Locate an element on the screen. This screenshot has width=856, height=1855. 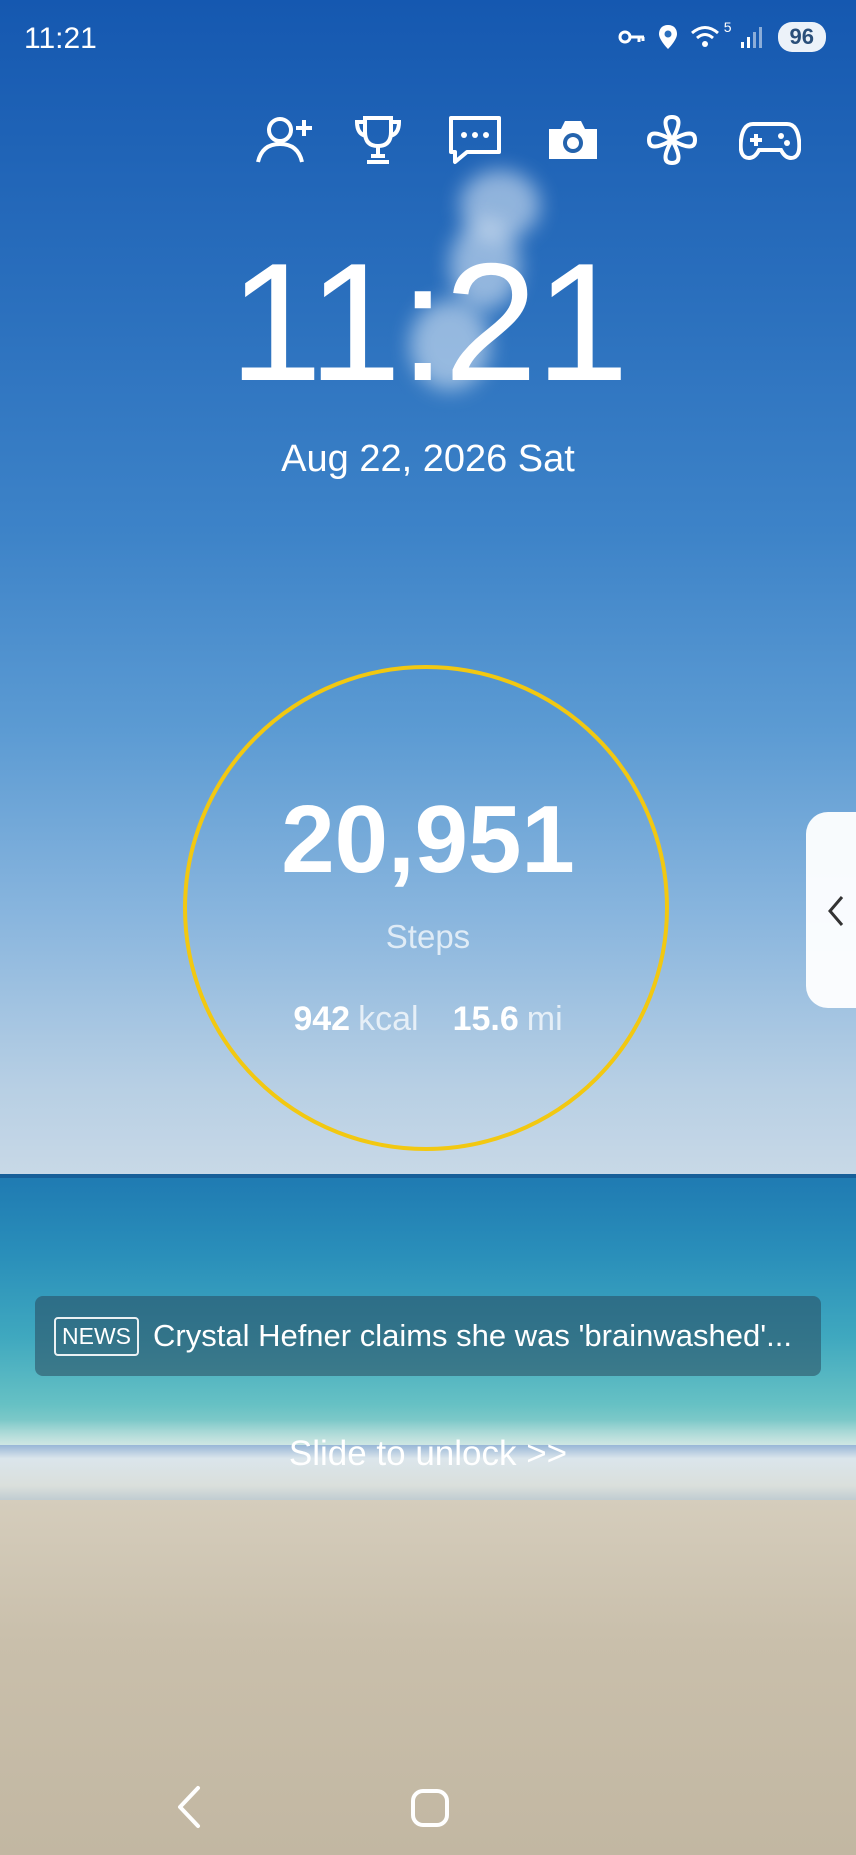
chevron-left-icon is located at coordinates (836, 911).